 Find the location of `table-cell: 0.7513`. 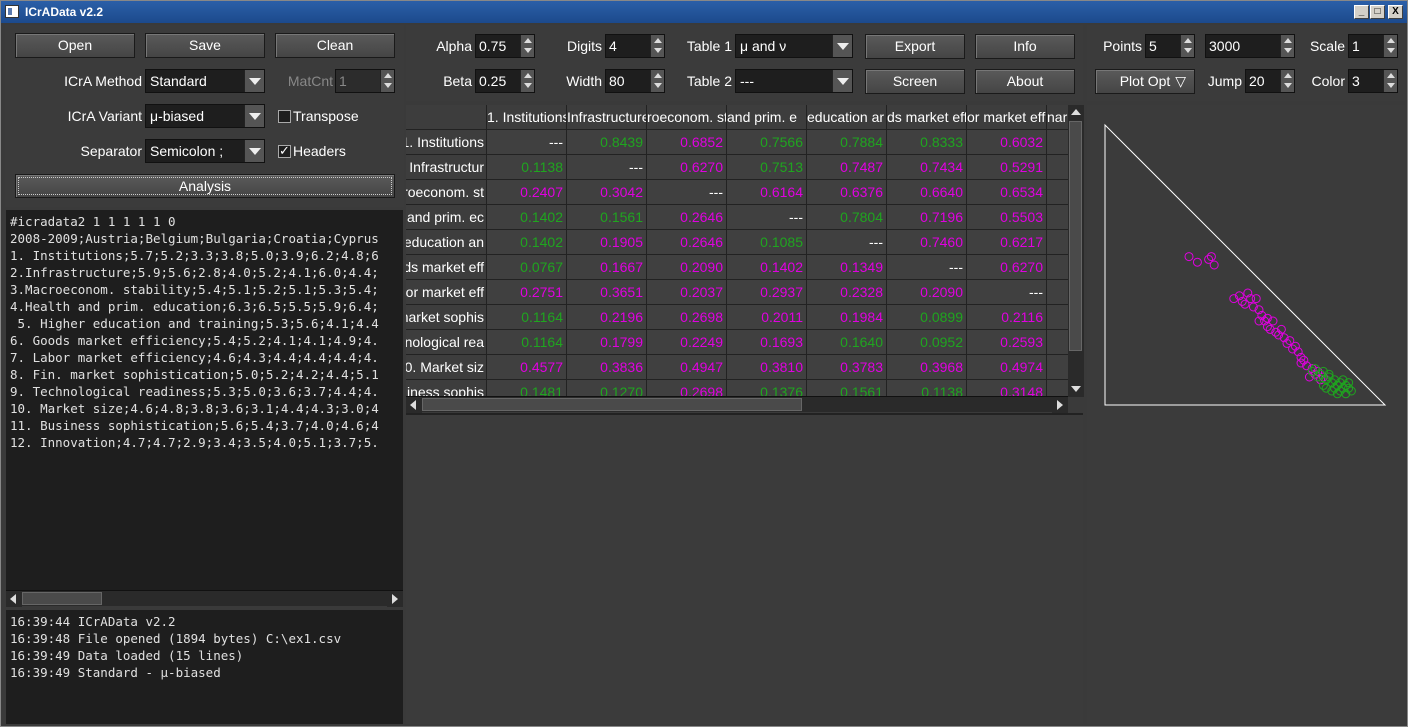

table-cell: 0.7513 is located at coordinates (767, 167).